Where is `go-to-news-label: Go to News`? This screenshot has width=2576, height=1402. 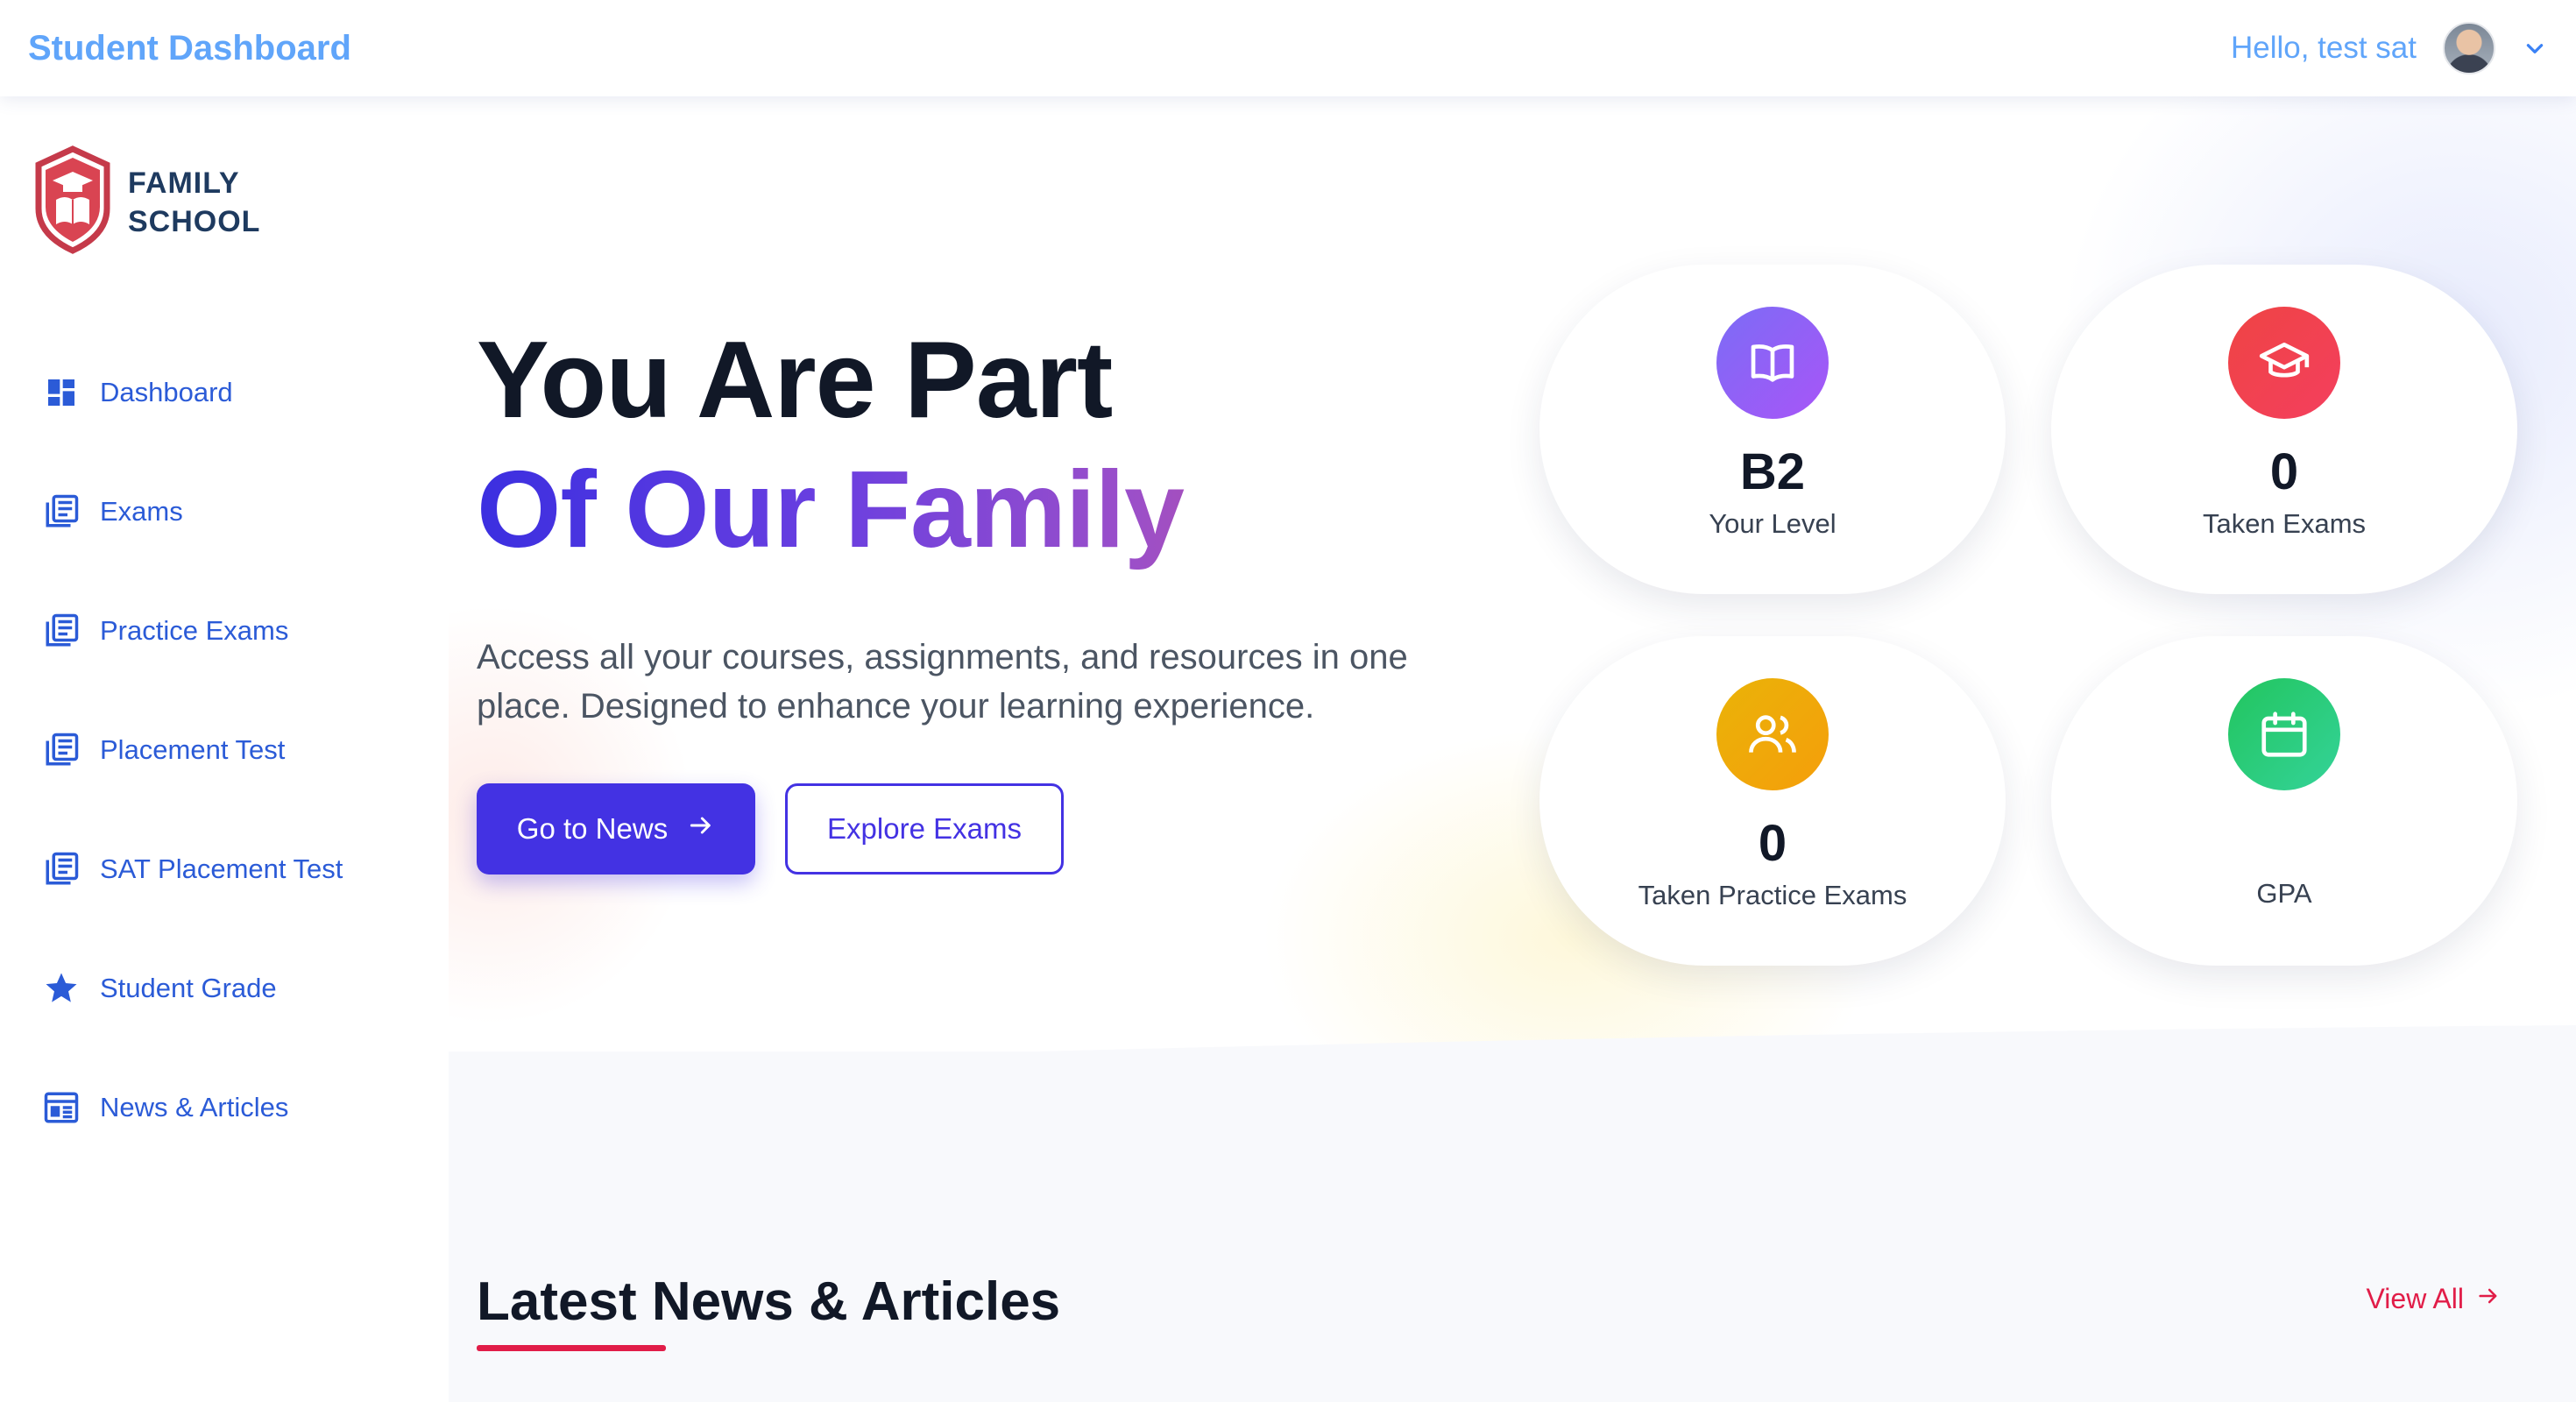 go-to-news-label: Go to News is located at coordinates (592, 828).